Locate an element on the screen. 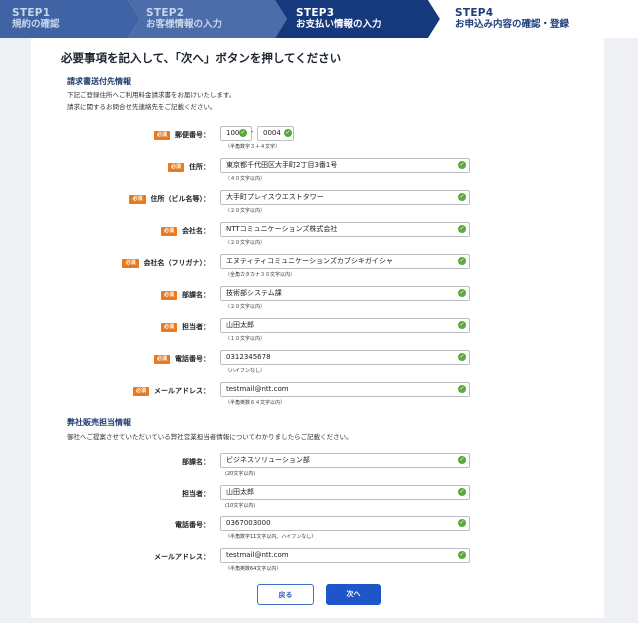 Image resolution: width=638 pixels, height=623 pixels. step-4-label: お申込み内容の確認・登録 is located at coordinates (512, 24).